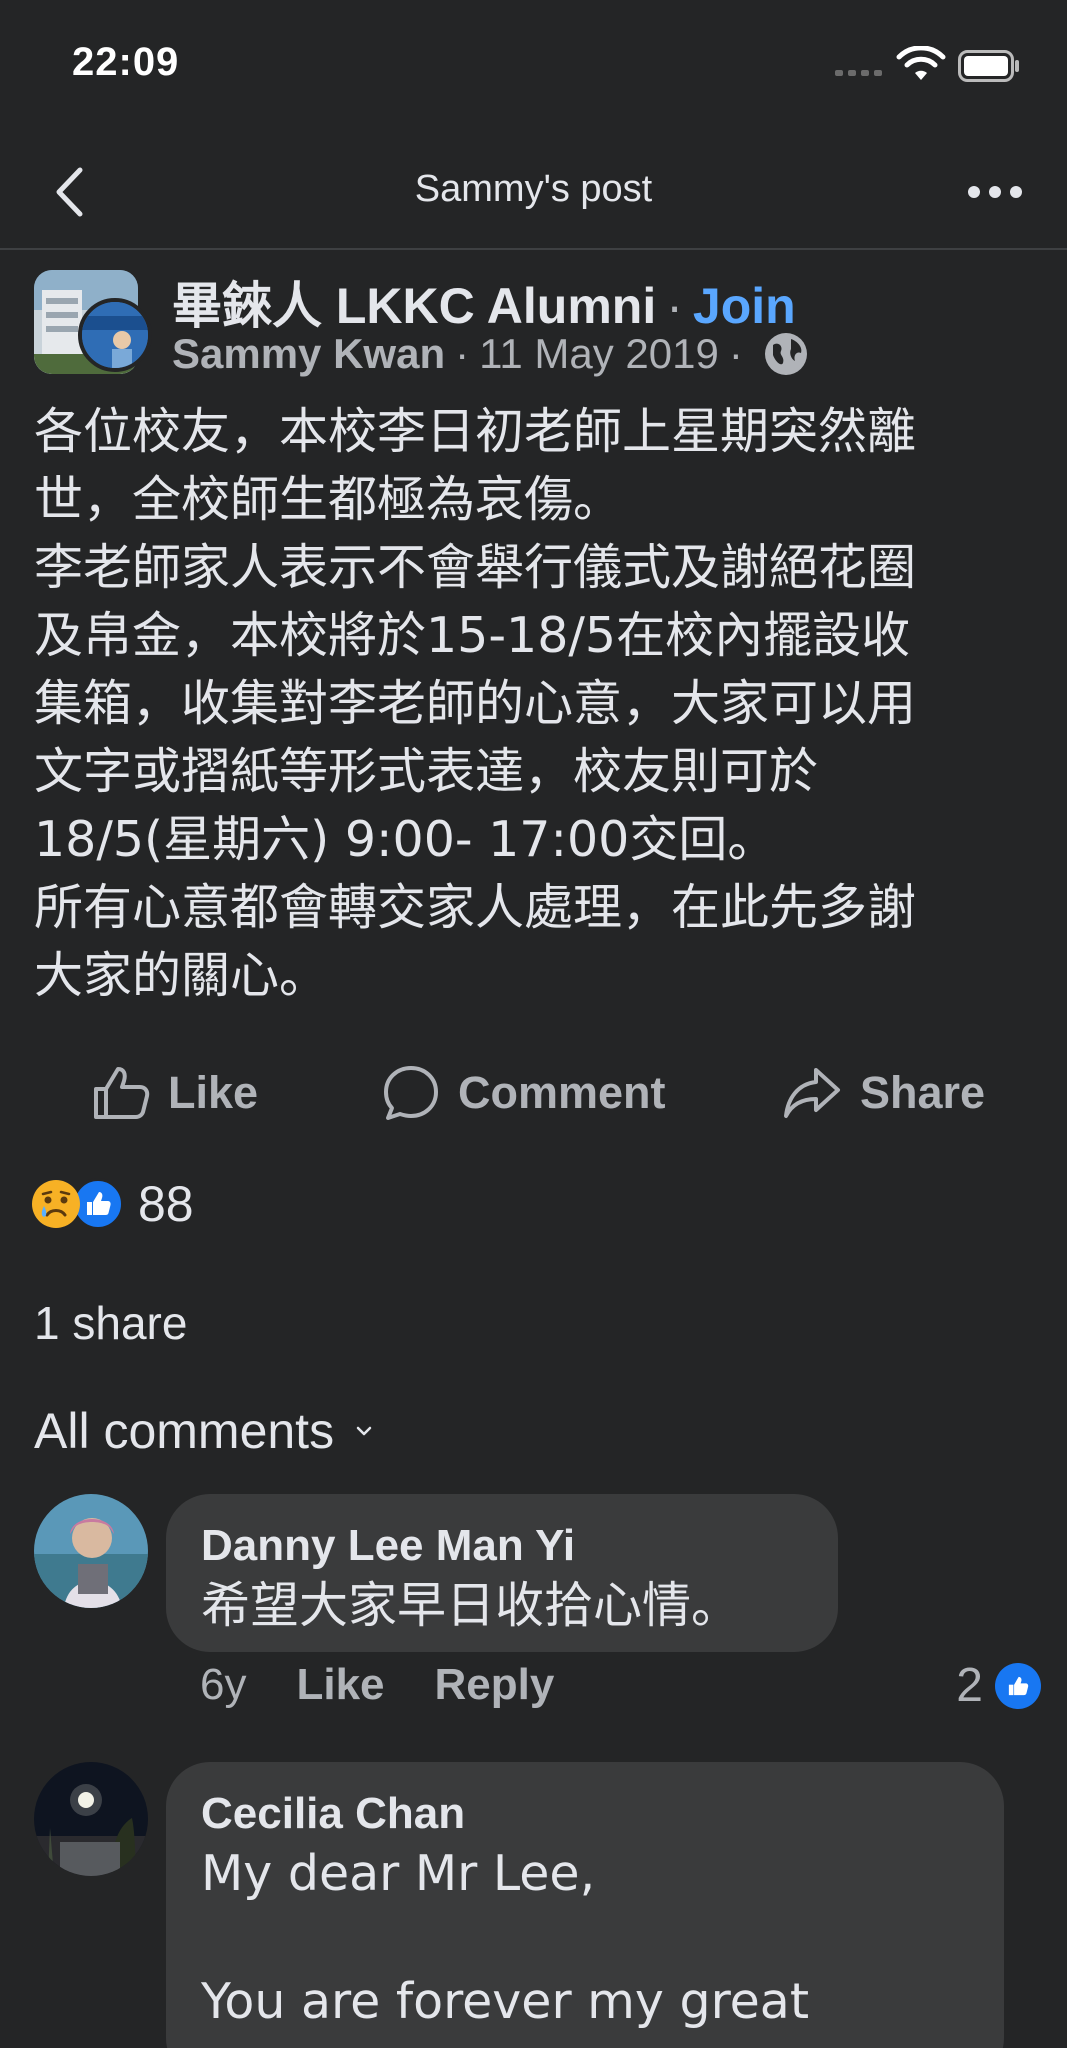 The image size is (1067, 2048). Describe the element at coordinates (411, 1093) in the screenshot. I see `comment-icon` at that location.